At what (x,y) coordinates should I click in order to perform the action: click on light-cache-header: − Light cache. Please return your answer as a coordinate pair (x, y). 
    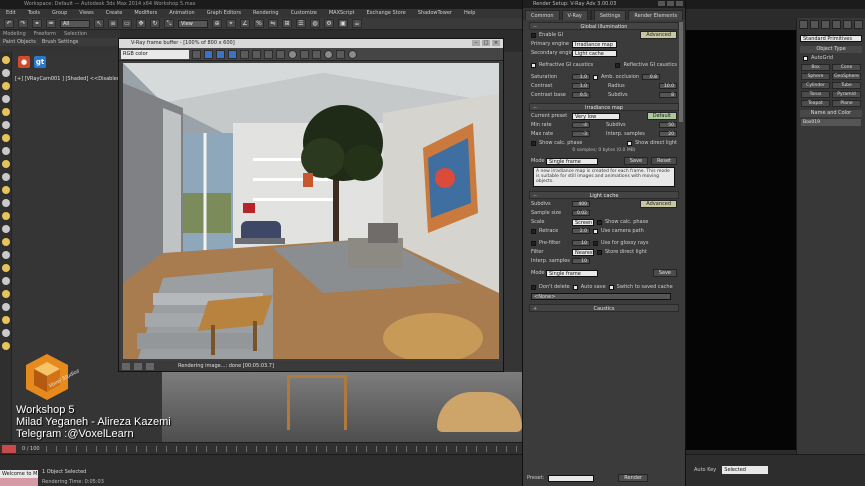
    Looking at the image, I should click on (604, 195).